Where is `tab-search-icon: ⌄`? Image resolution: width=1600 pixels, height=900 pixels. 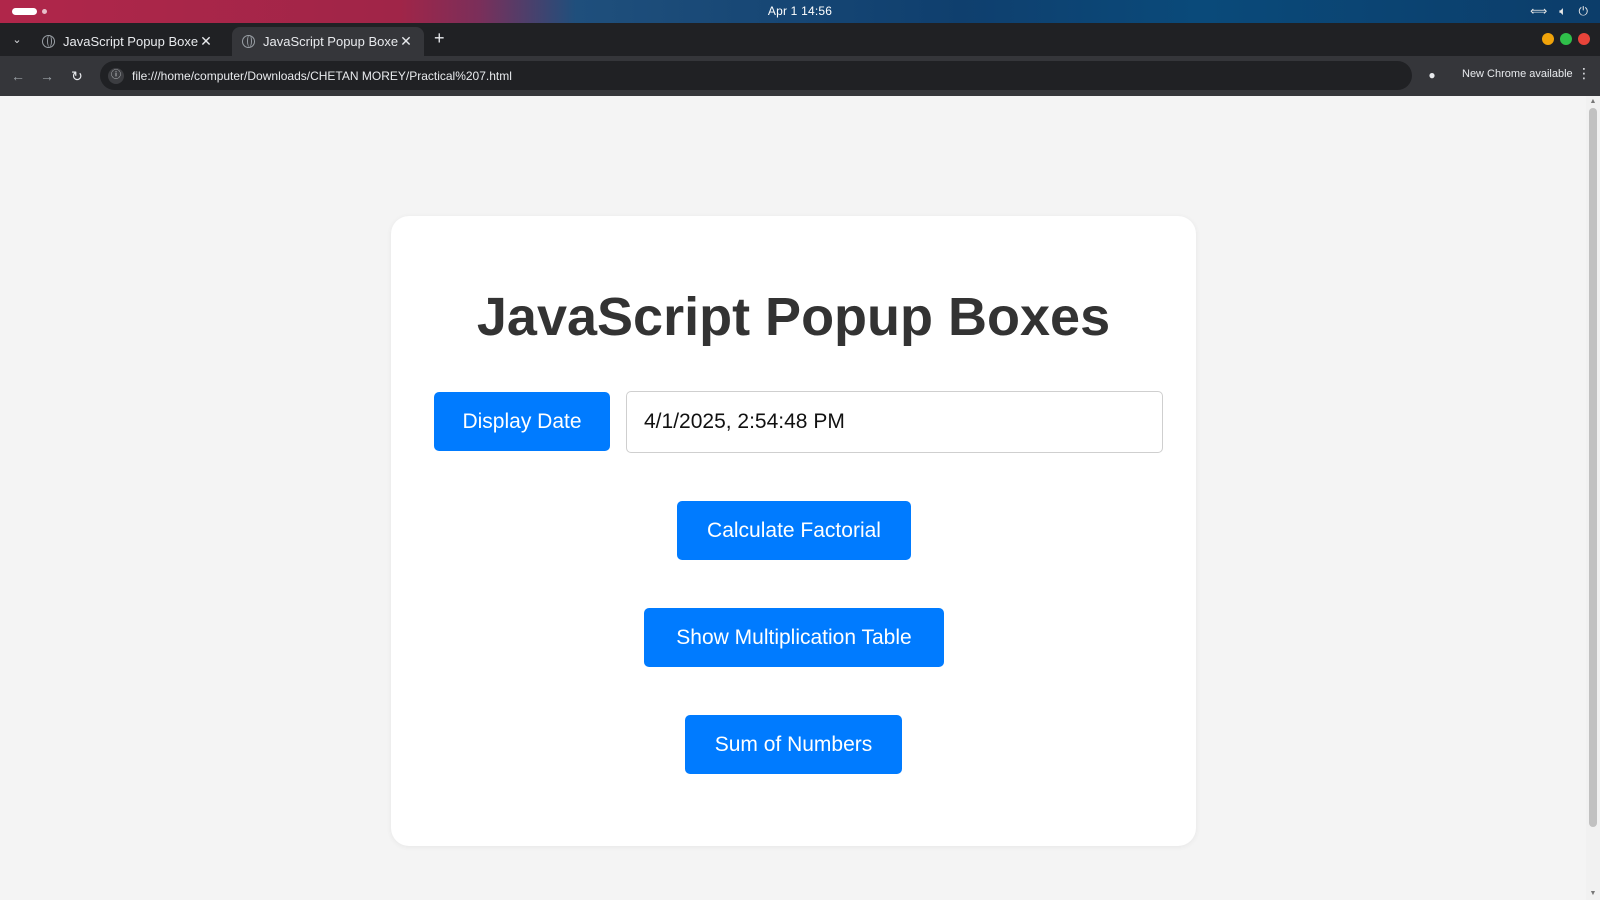
tab-search-icon: ⌄ is located at coordinates (17, 40).